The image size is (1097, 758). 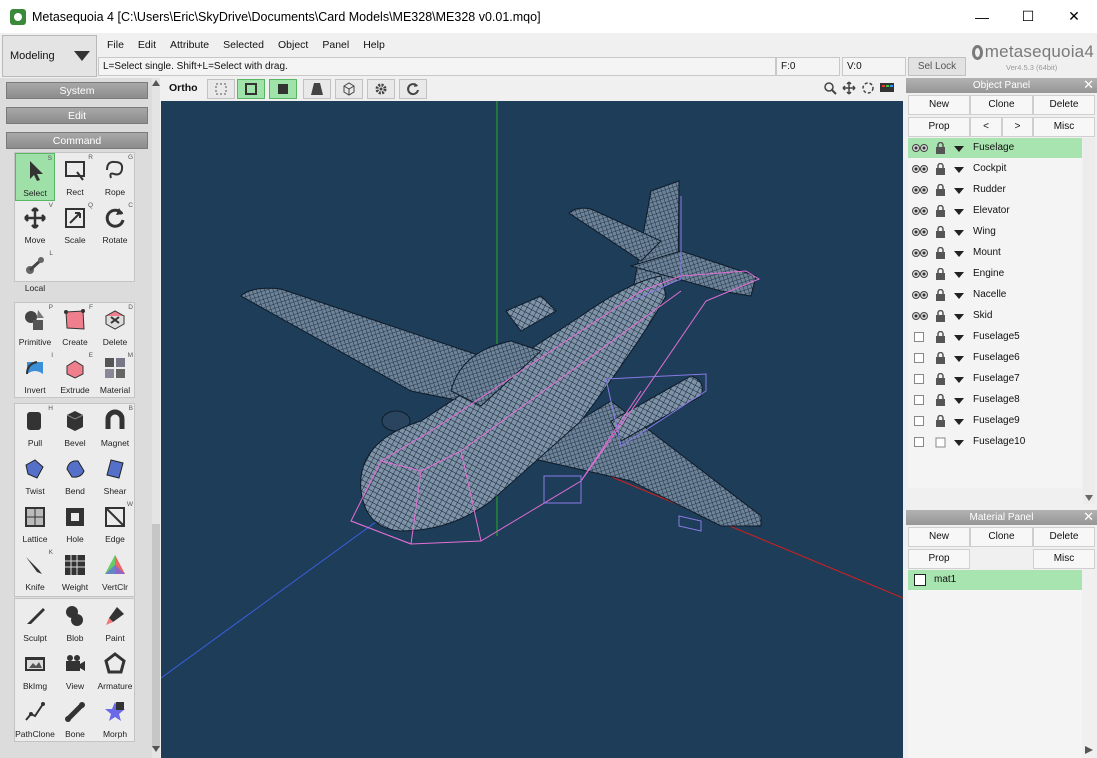 I want to click on object-row: Fuselage10, so click(x=995, y=442).